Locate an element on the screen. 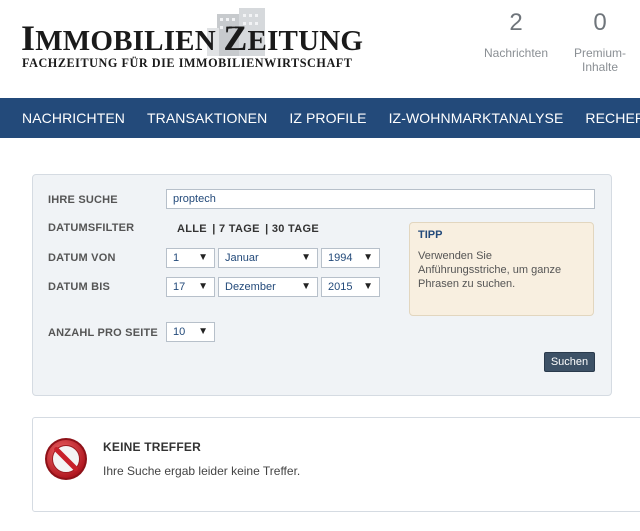 The width and height of the screenshot is (640, 531). date-to-day-select: 17 ▼ is located at coordinates (190, 287).